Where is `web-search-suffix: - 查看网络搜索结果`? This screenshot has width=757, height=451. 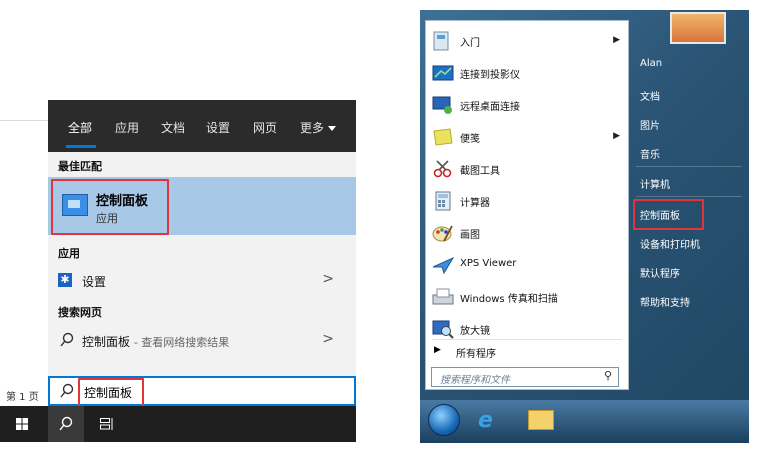
web-search-suffix: - 查看网络搜索结果 is located at coordinates (181, 342).